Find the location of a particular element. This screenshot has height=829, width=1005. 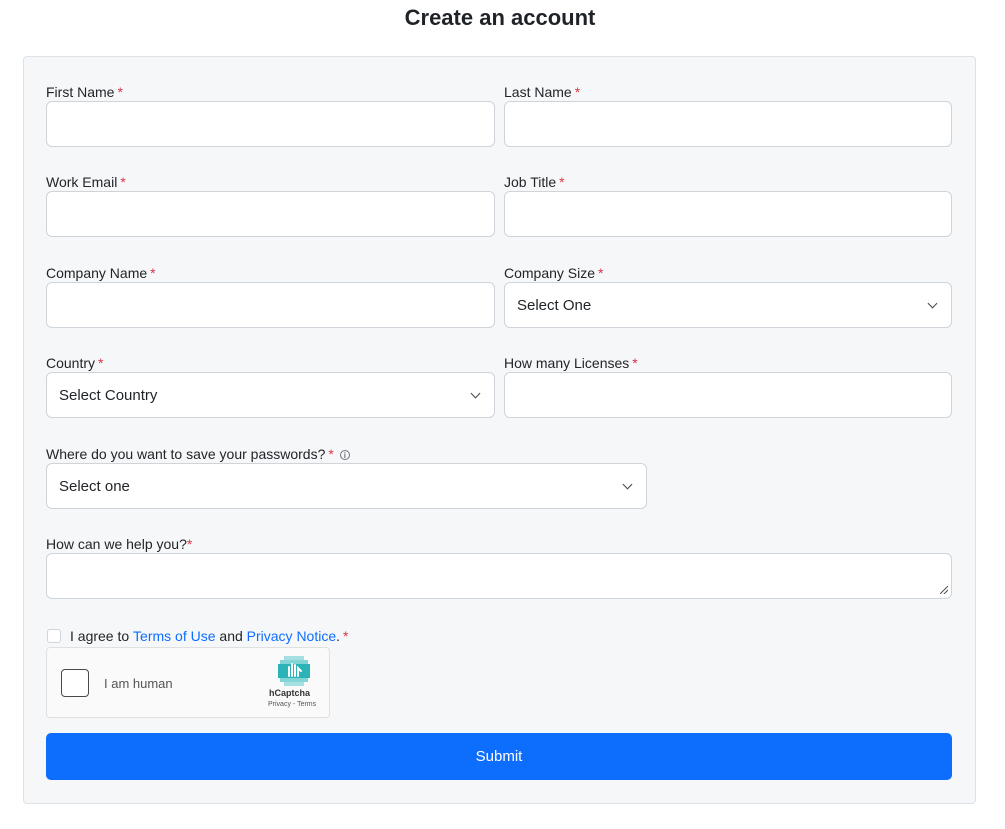

agree-suffix: . is located at coordinates (338, 636).